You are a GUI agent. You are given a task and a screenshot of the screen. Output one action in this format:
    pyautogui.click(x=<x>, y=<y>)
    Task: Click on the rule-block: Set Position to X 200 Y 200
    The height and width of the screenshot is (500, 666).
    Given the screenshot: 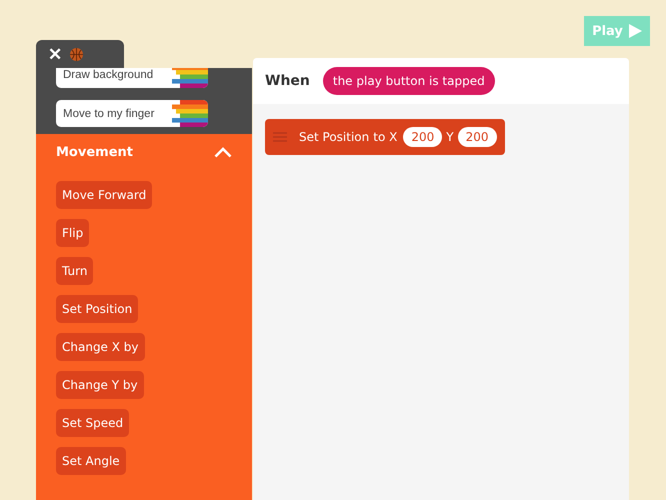 What is the action you would take?
    pyautogui.click(x=384, y=137)
    